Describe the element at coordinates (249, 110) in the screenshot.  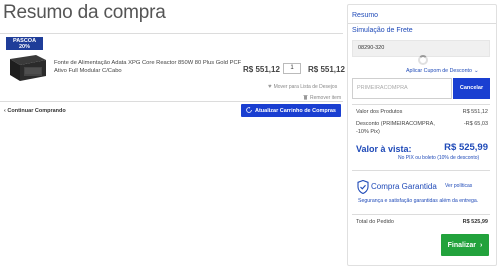
I see `refresh-icon` at that location.